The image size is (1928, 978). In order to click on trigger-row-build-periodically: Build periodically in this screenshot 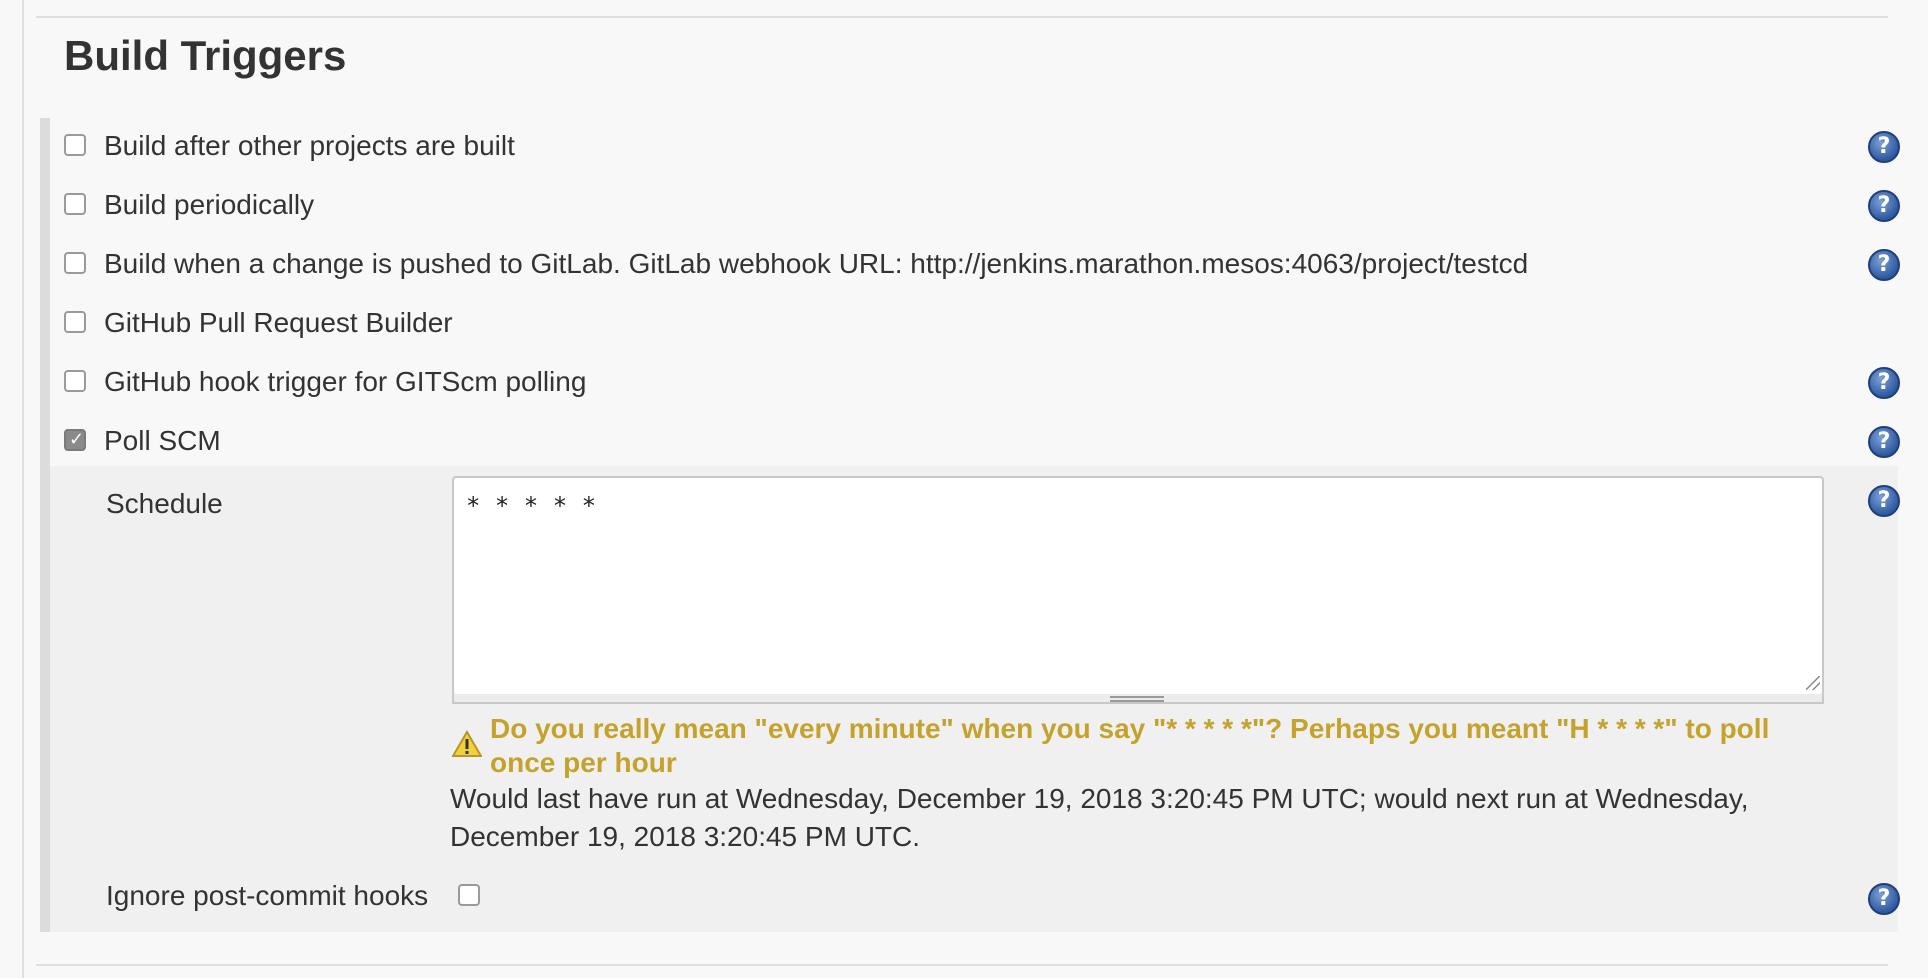, I will do `click(974, 205)`.